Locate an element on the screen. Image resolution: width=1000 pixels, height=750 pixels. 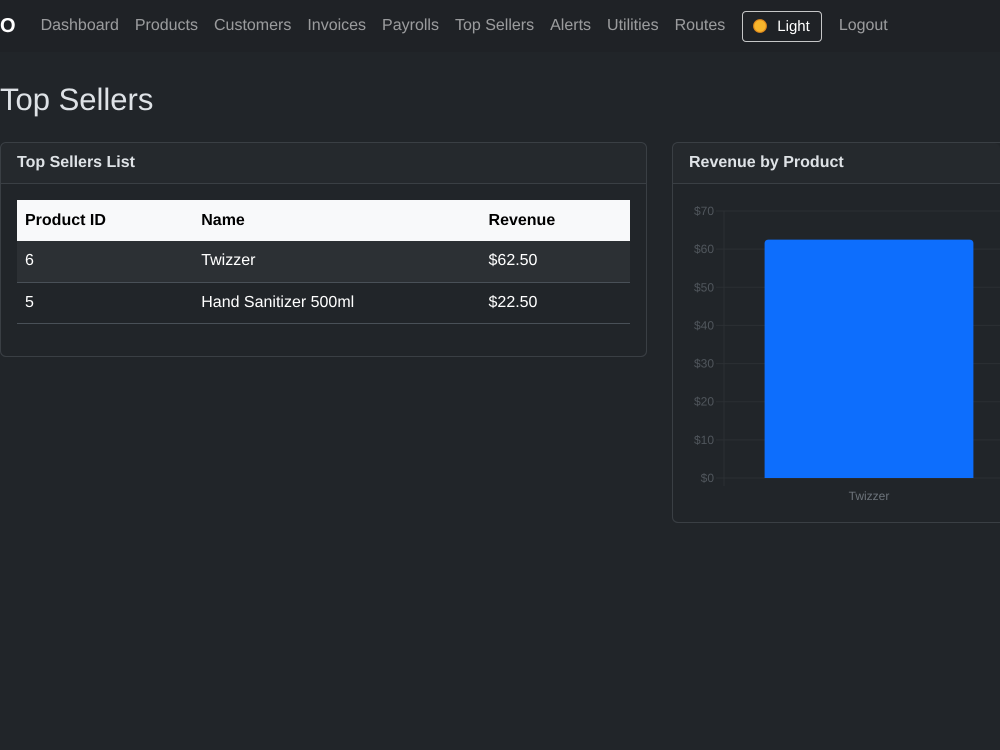
theme-toggle-button: Light is located at coordinates (782, 26).